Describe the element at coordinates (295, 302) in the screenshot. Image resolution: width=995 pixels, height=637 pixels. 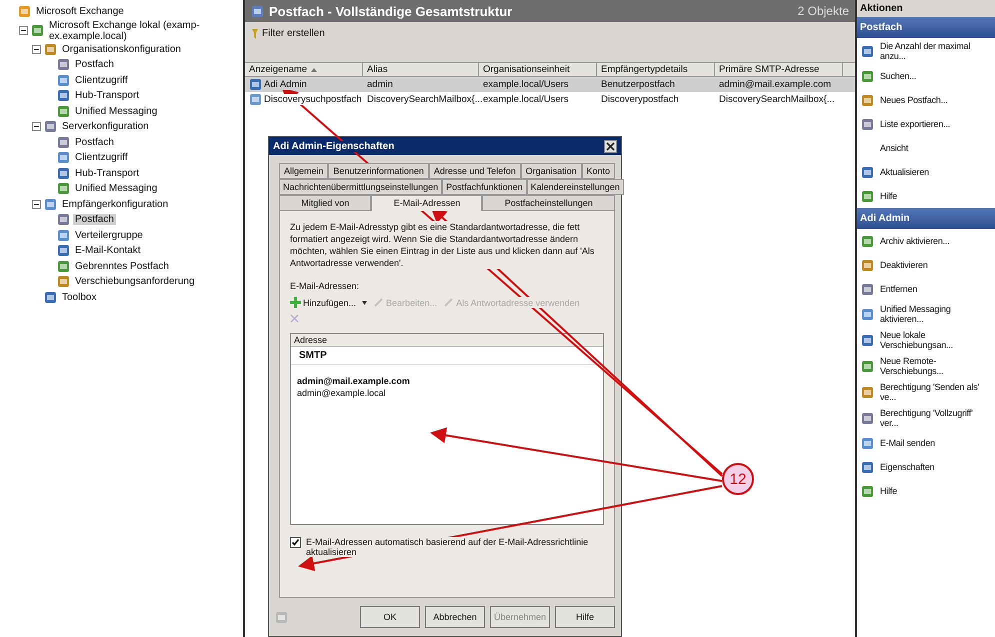
I see `plus-icon` at that location.